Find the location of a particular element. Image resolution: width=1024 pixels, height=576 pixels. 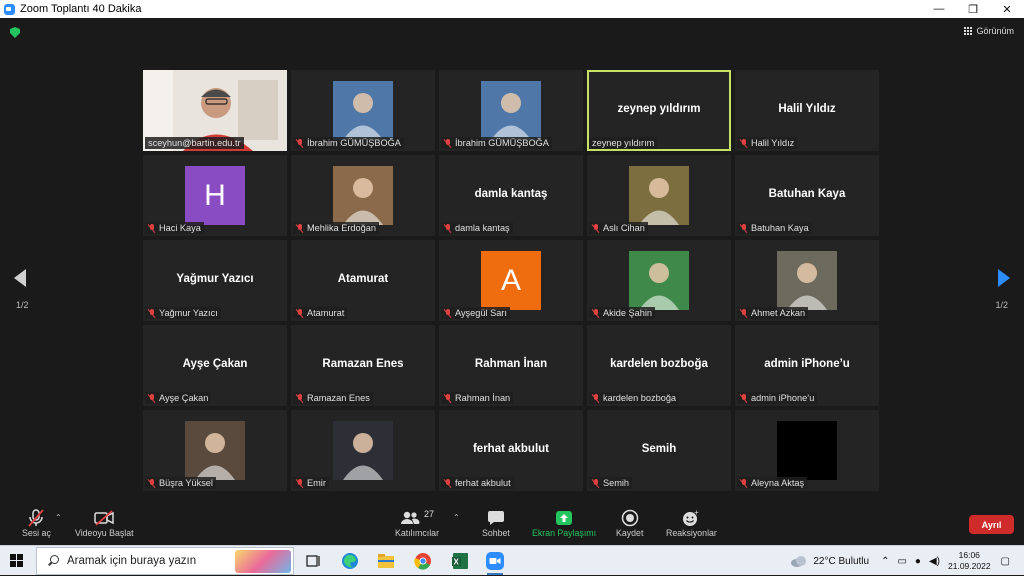

participant-tile: Ramazan Enes Ramazan Enes is located at coordinates (363, 365).